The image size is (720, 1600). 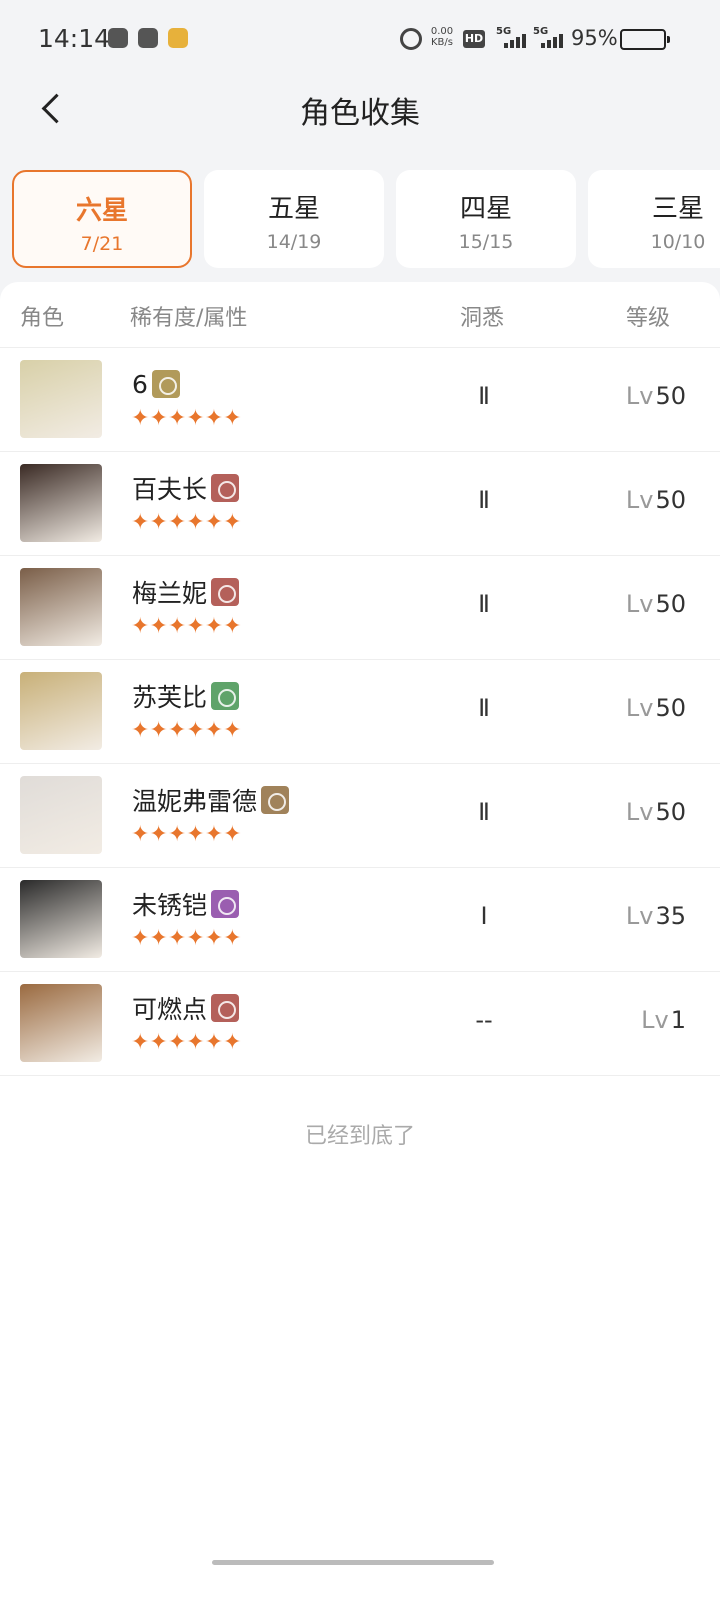 I want to click on home-indicator, so click(x=353, y=1562).